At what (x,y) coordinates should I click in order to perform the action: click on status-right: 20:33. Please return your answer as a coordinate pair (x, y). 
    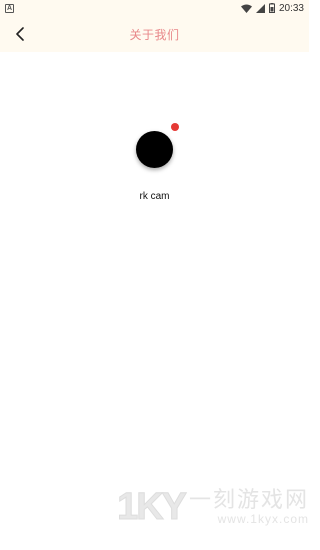
    Looking at the image, I should click on (272, 8).